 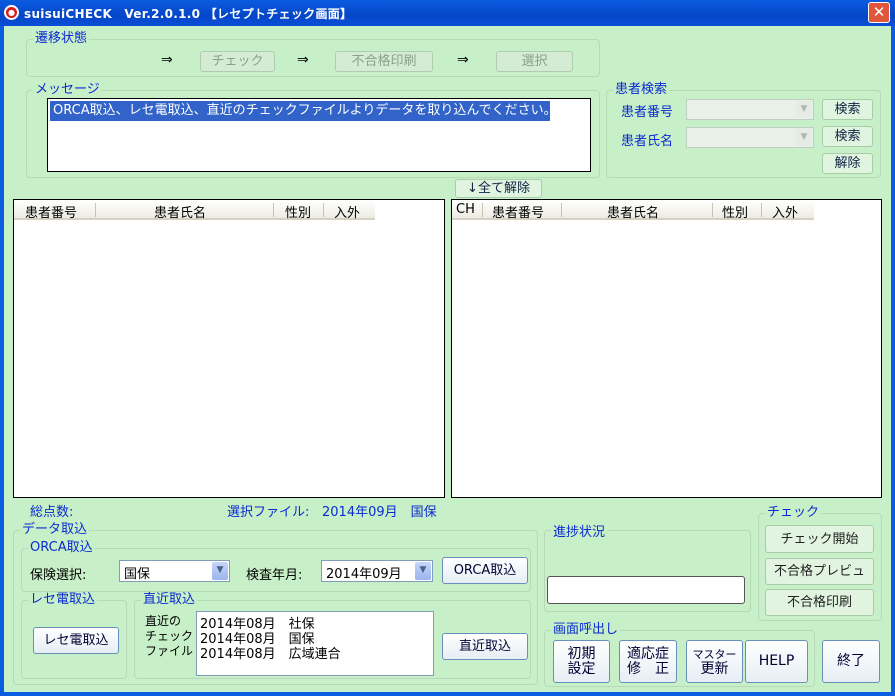 What do you see at coordinates (67, 90) in the screenshot?
I see `message-legend: メッセージ` at bounding box center [67, 90].